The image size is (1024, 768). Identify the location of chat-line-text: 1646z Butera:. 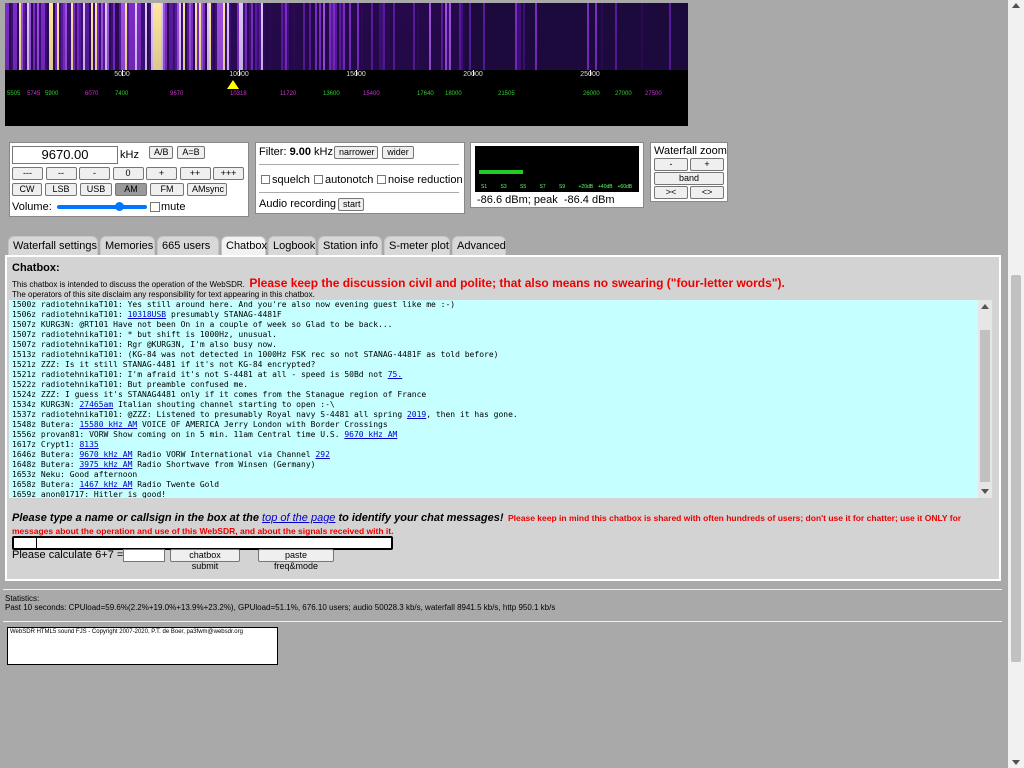
(46, 454).